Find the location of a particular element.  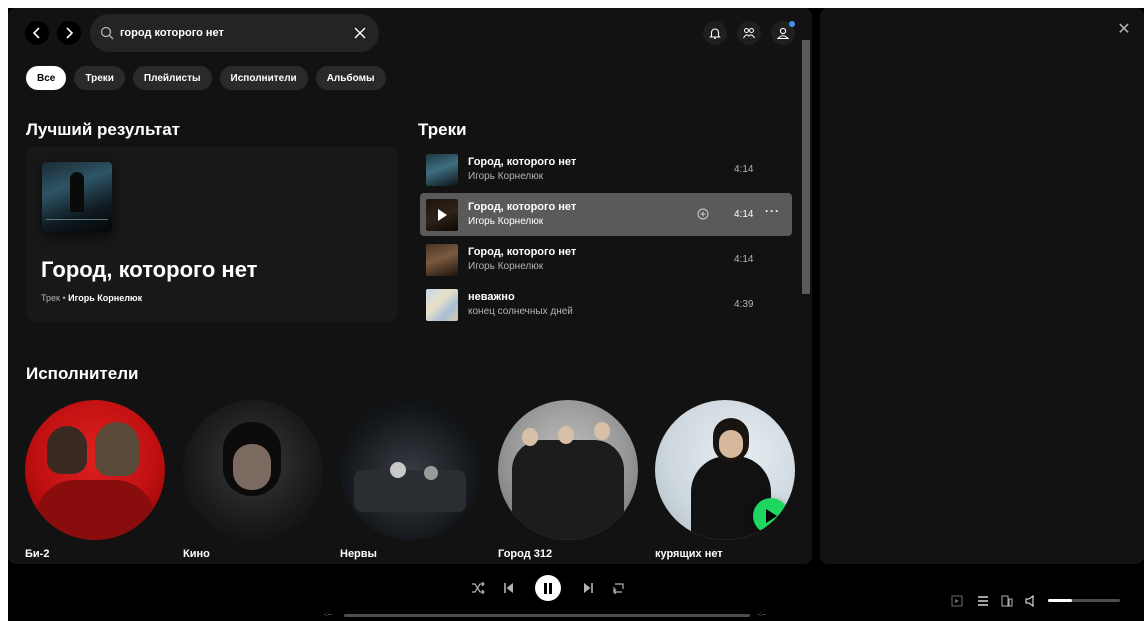

search-bar: город которого нет is located at coordinates (234, 33).